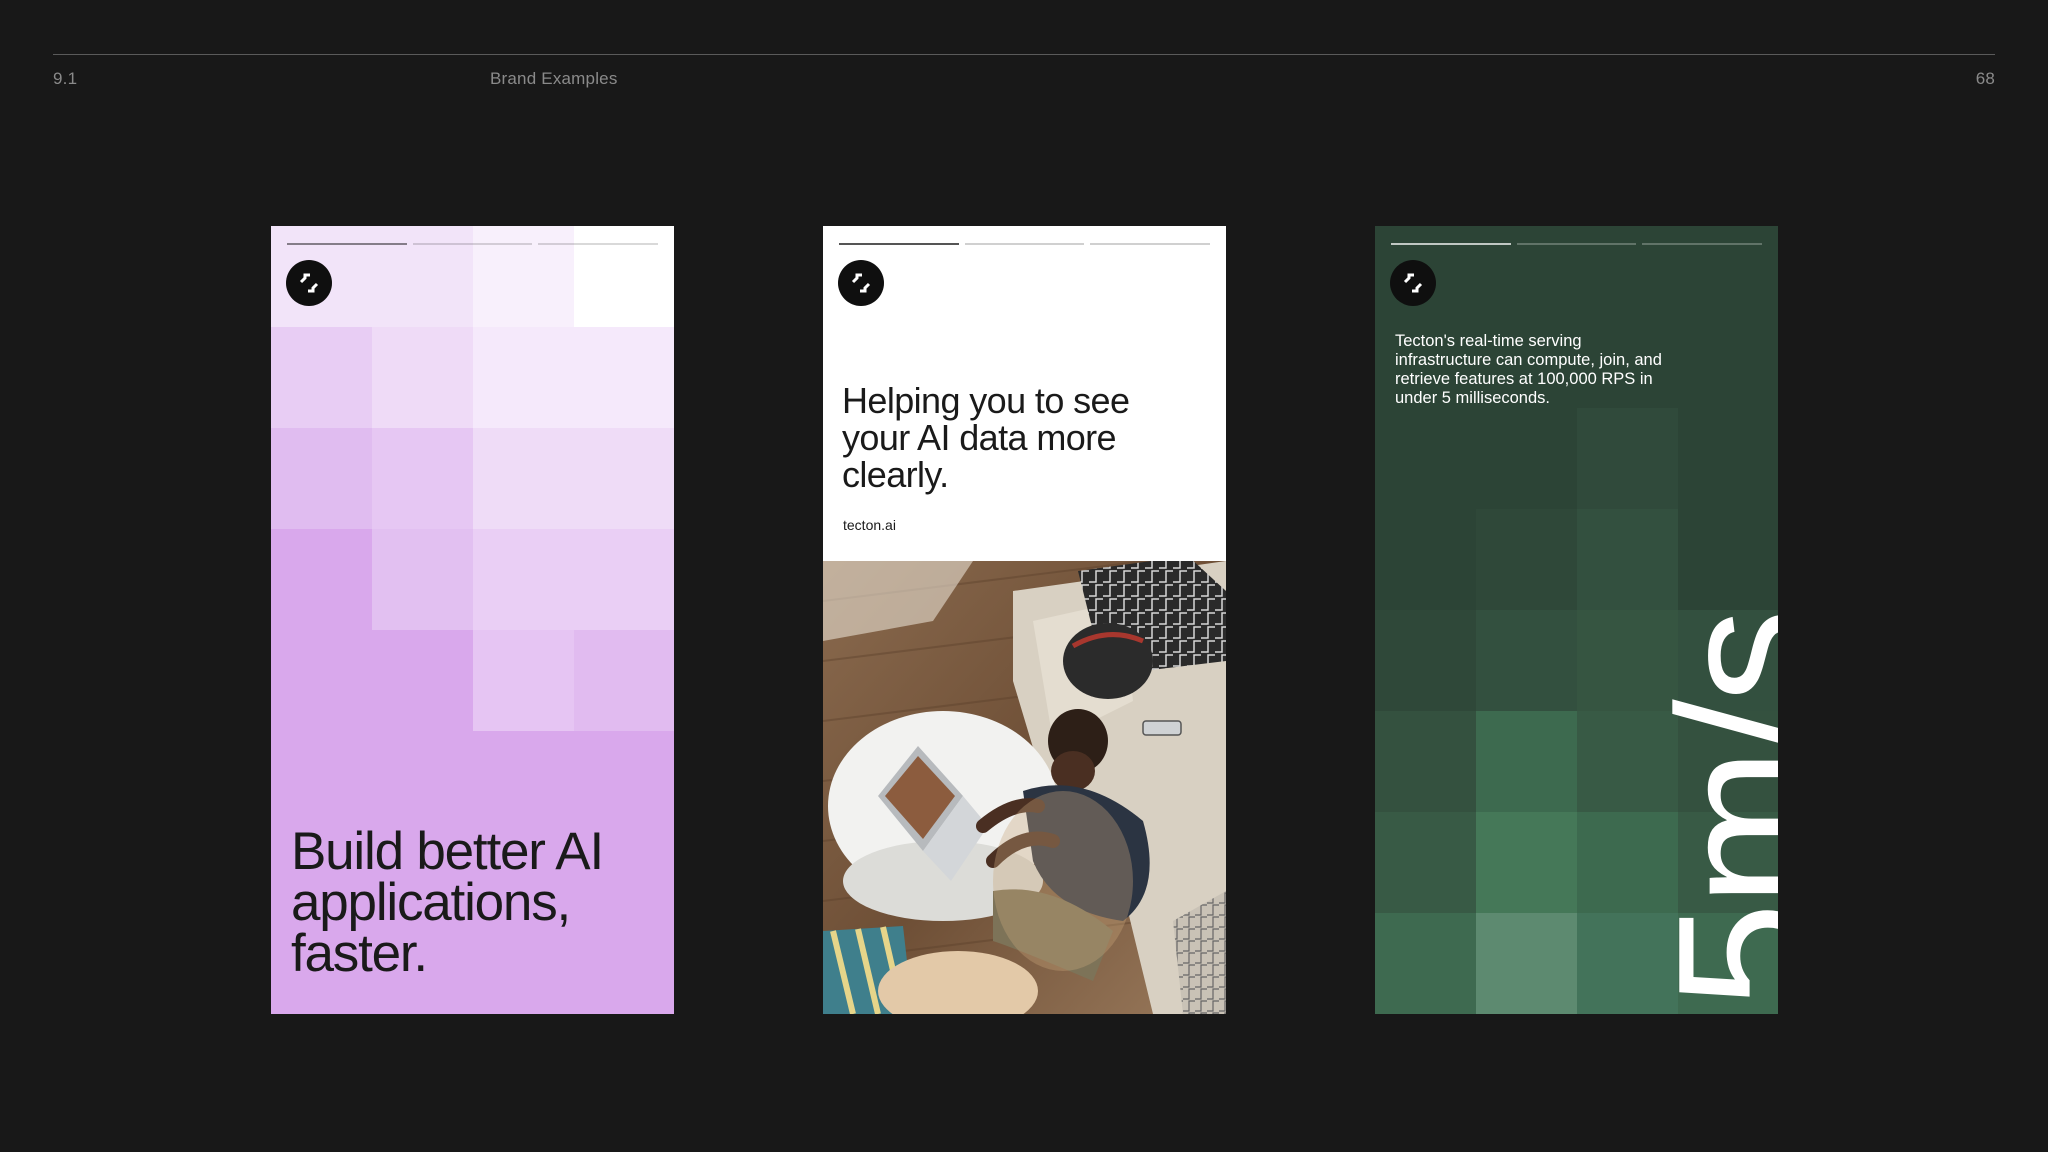 This screenshot has width=2048, height=1152. Describe the element at coordinates (65, 78) in the screenshot. I see `section-number: 9.1` at that location.